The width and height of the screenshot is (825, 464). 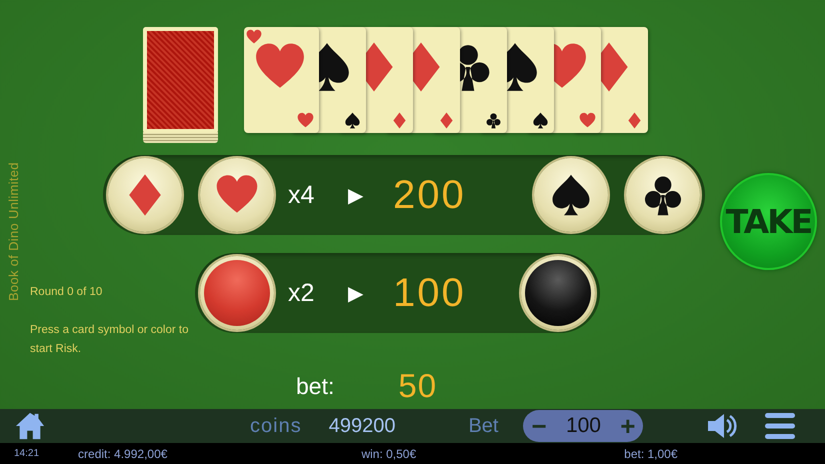 What do you see at coordinates (430, 195) in the screenshot?
I see `win-amount: 200` at bounding box center [430, 195].